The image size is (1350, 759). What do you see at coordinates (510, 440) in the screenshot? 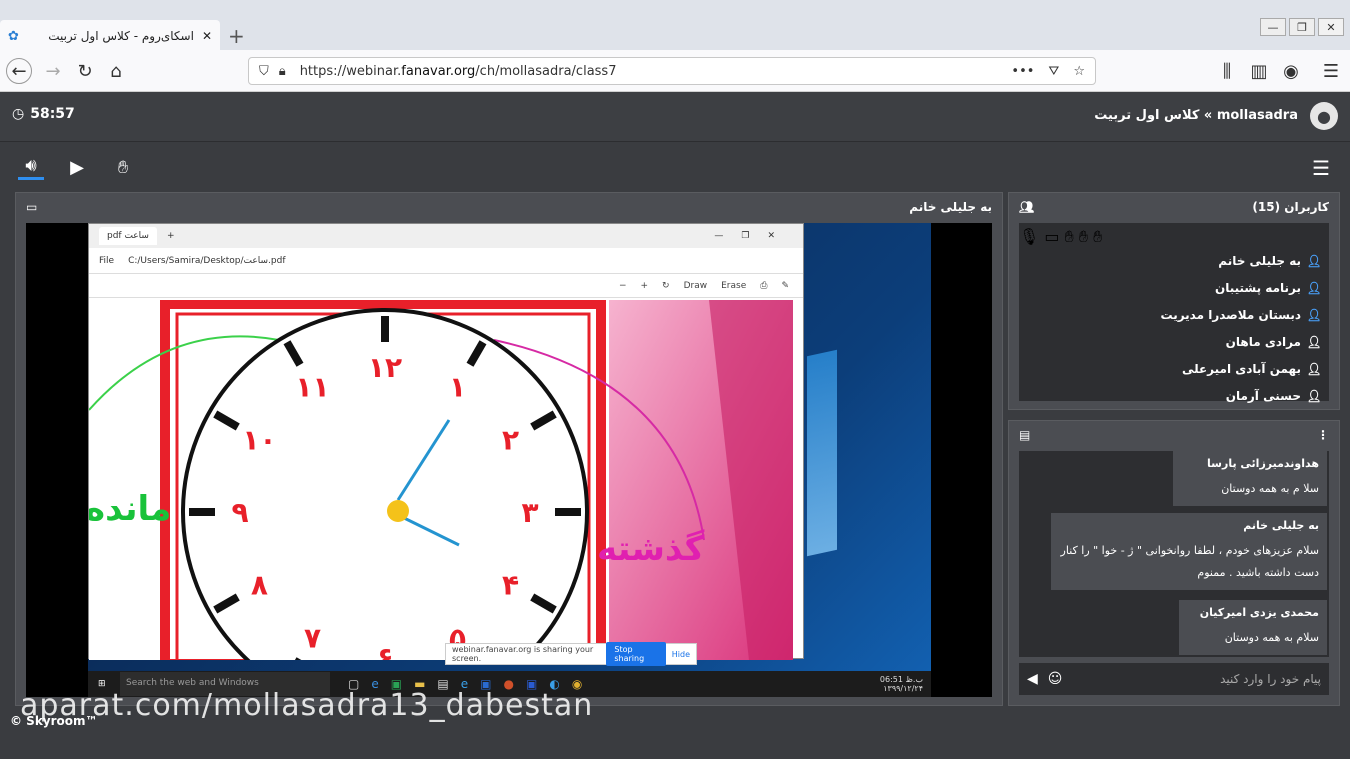
I see `clock-number: ۲` at bounding box center [510, 440].